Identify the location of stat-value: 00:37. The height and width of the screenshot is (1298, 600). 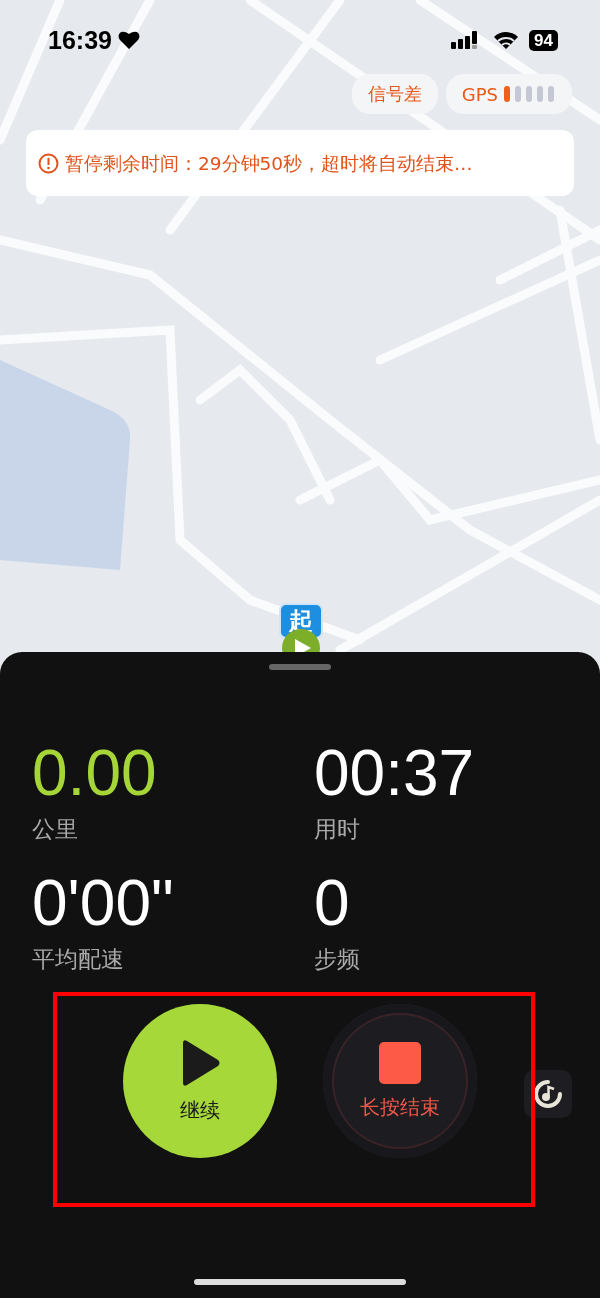
(395, 773).